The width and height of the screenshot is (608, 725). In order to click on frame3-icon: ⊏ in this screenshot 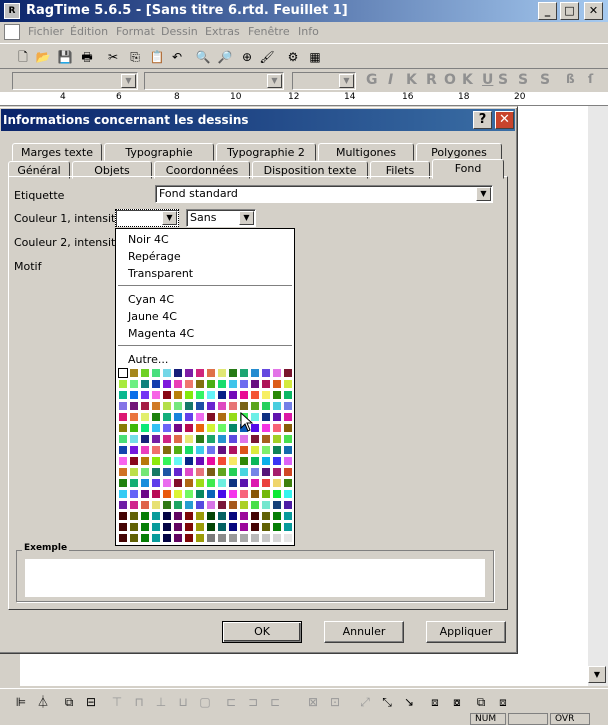, I will do `click(275, 702)`.